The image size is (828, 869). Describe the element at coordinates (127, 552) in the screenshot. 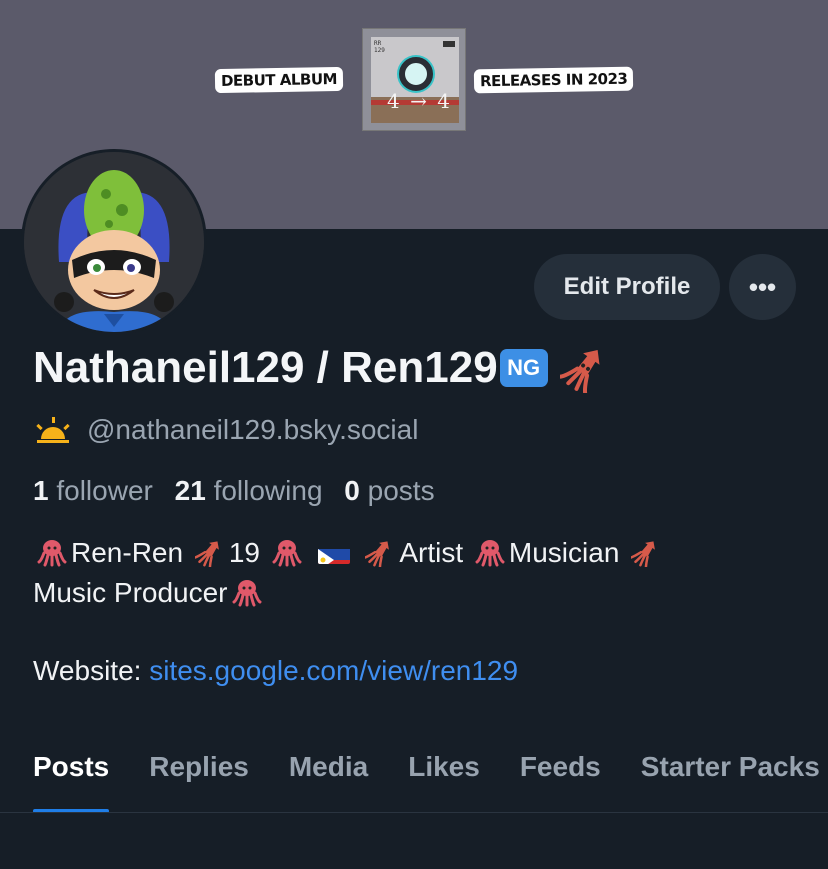

I see `bio-name: Ren-Ren` at that location.